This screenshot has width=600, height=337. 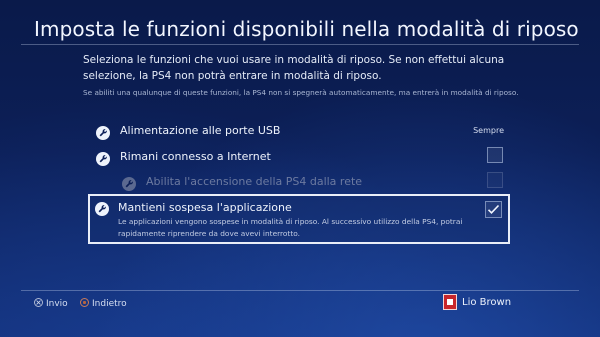 What do you see at coordinates (109, 304) in the screenshot?
I see `back-label: Indietro` at bounding box center [109, 304].